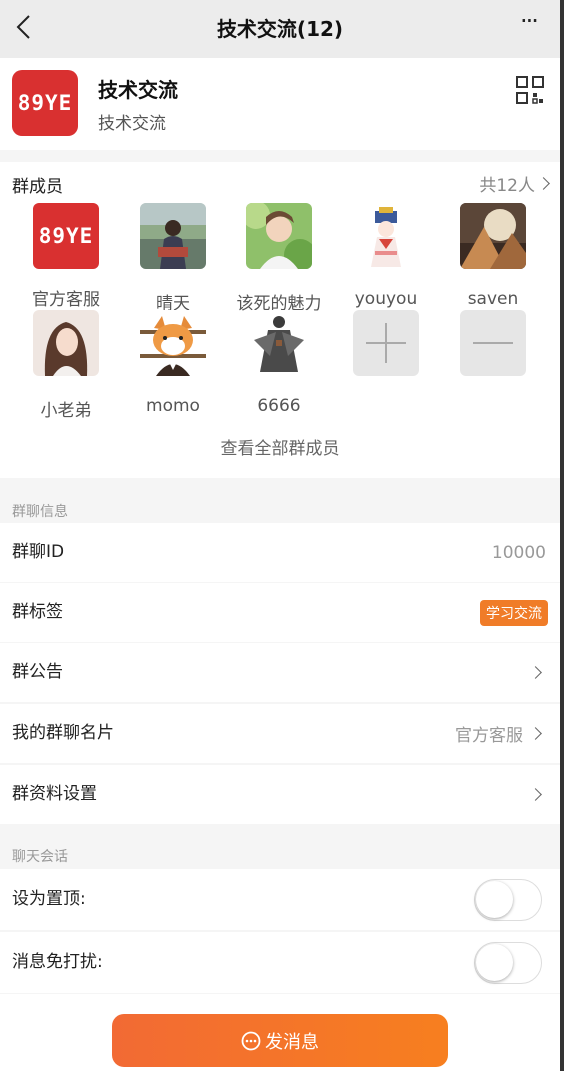  Describe the element at coordinates (507, 186) in the screenshot. I see `members-count: 共12人` at that location.